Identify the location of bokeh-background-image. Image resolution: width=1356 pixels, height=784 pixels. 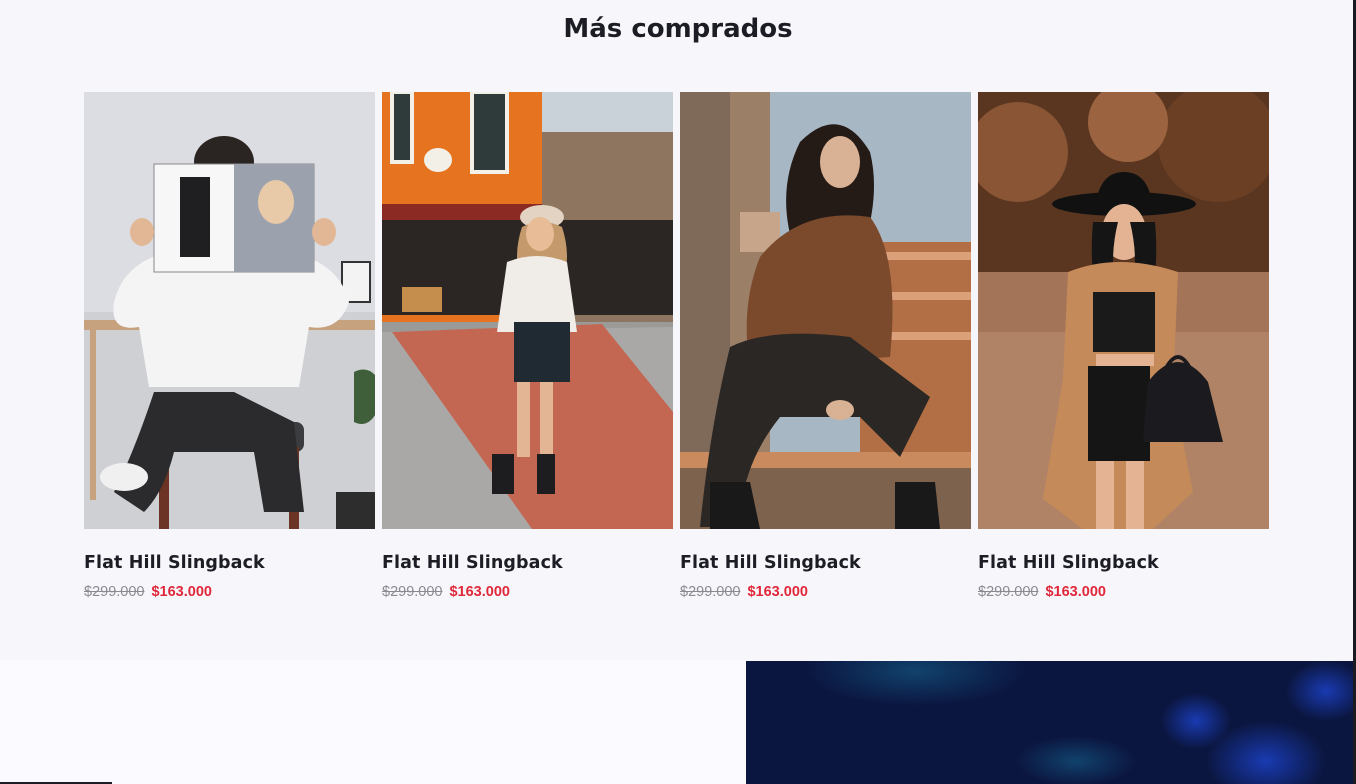
(1049, 722).